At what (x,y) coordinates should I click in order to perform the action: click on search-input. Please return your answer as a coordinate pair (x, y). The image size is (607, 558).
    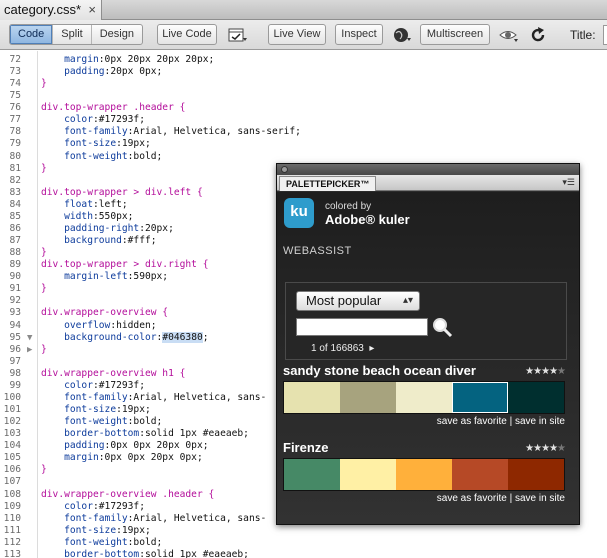
    Looking at the image, I should click on (362, 327).